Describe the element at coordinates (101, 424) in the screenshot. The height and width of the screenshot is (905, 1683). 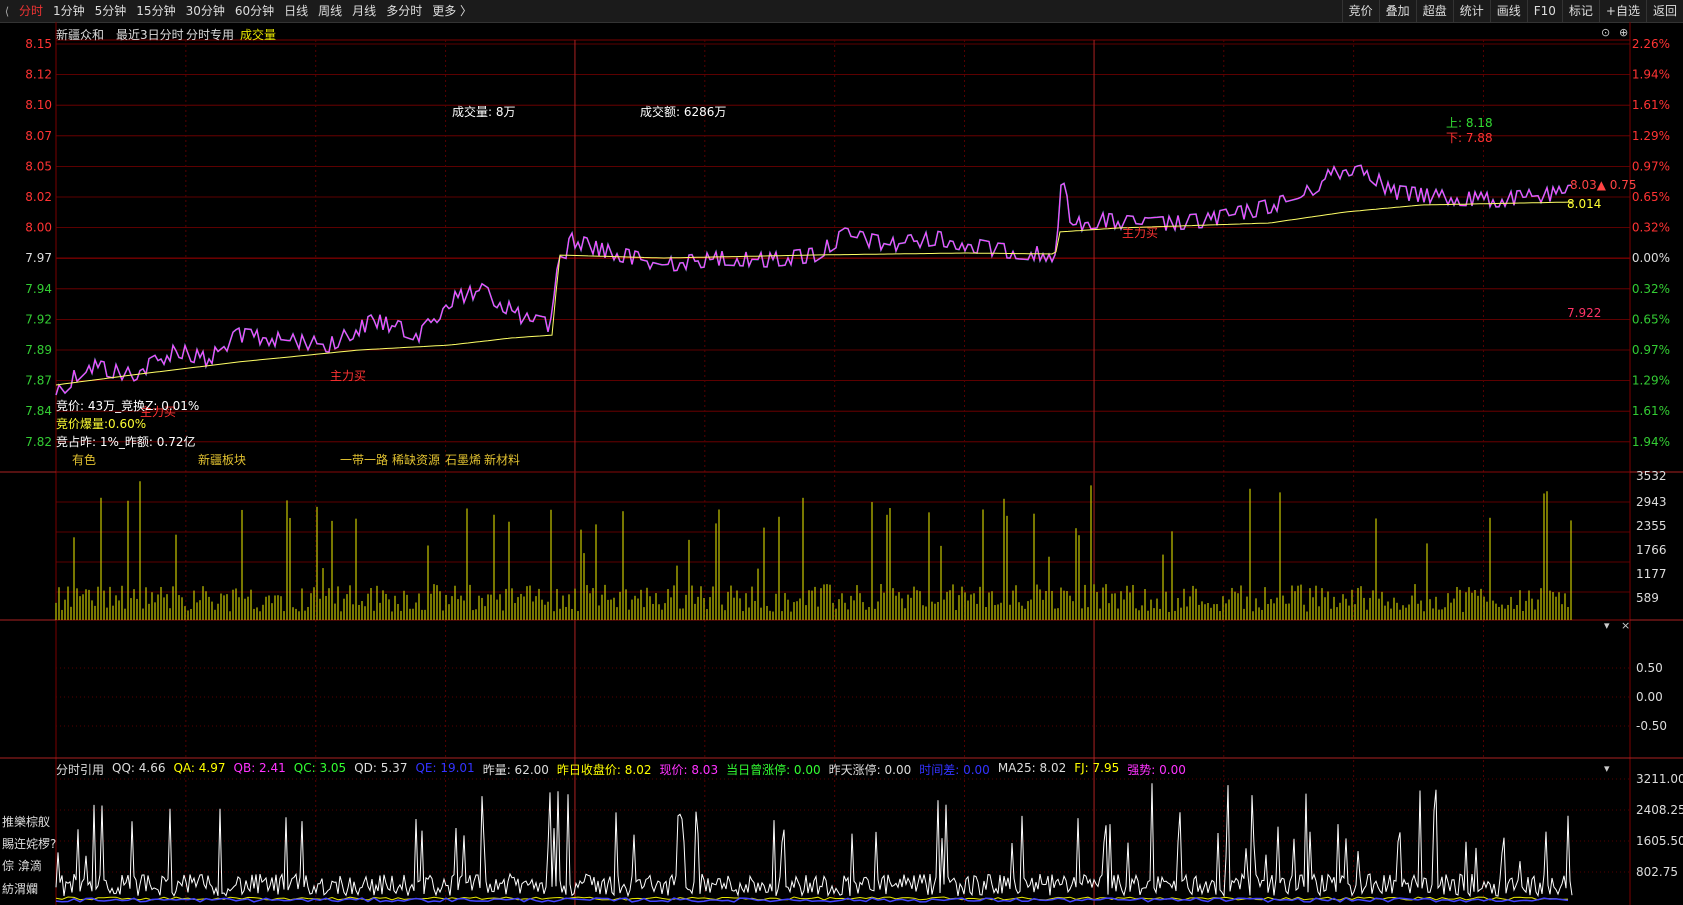
I see `auction-burst: 竞价爆量:0.60%` at that location.